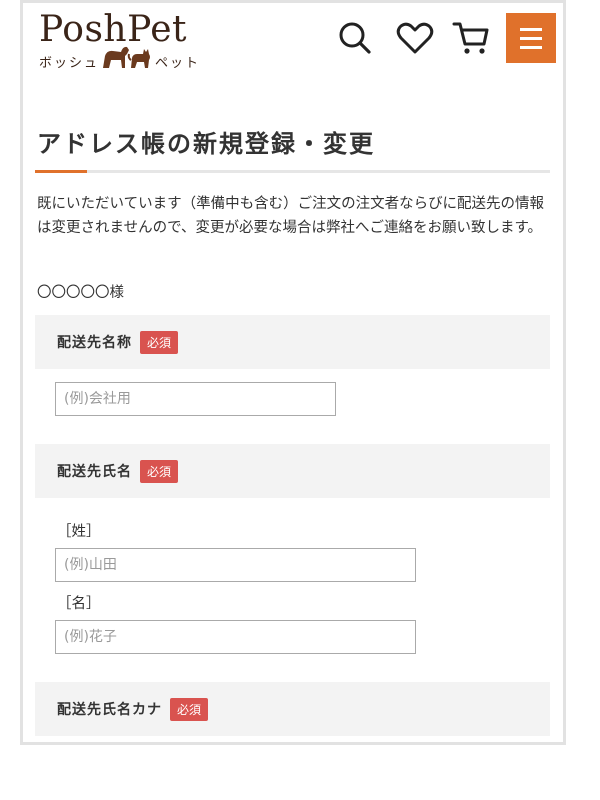 Image resolution: width=600 pixels, height=800 pixels. What do you see at coordinates (178, 63) in the screenshot?
I see `logo-sub-right: ペット` at bounding box center [178, 63].